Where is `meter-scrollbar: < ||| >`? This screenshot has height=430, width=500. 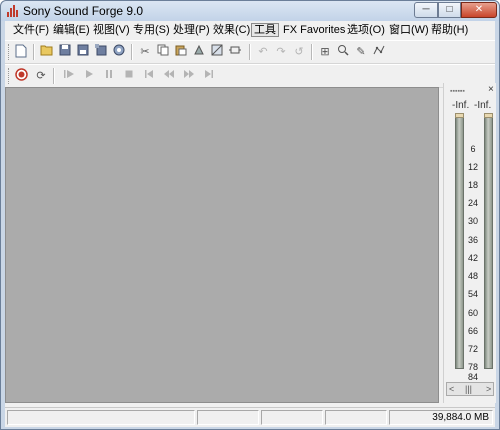
meter-scrollbar: < ||| > is located at coordinates (470, 389).